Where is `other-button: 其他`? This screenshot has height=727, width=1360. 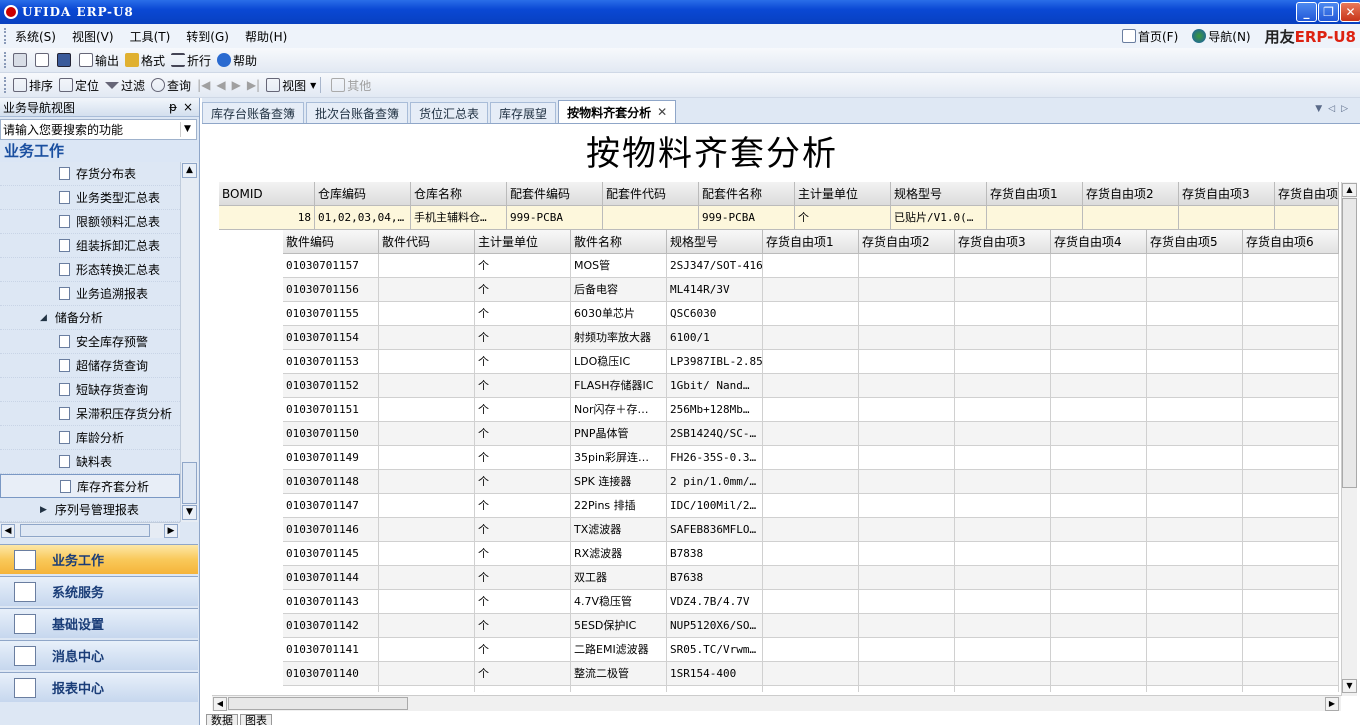
other-button: 其他 is located at coordinates (351, 85).